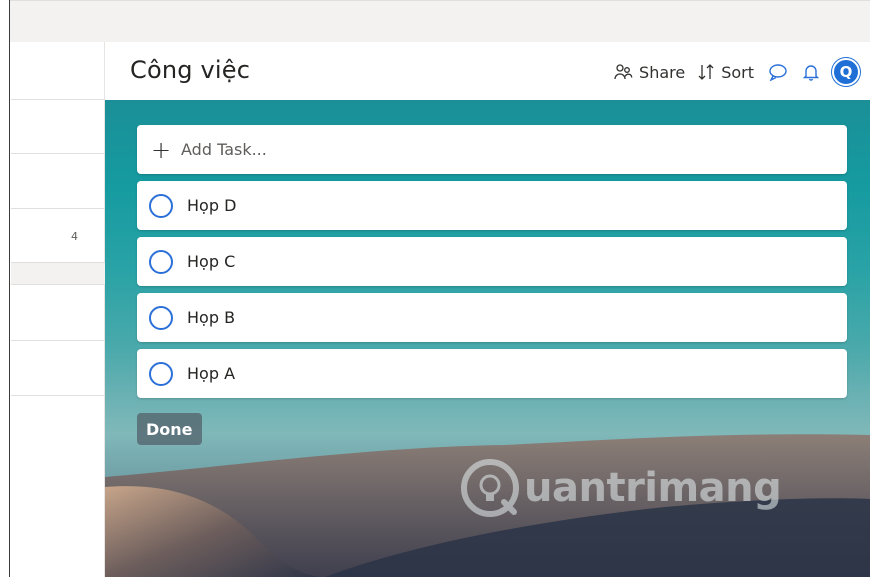 The width and height of the screenshot is (870, 577). I want to click on task-title: Họp D, so click(212, 205).